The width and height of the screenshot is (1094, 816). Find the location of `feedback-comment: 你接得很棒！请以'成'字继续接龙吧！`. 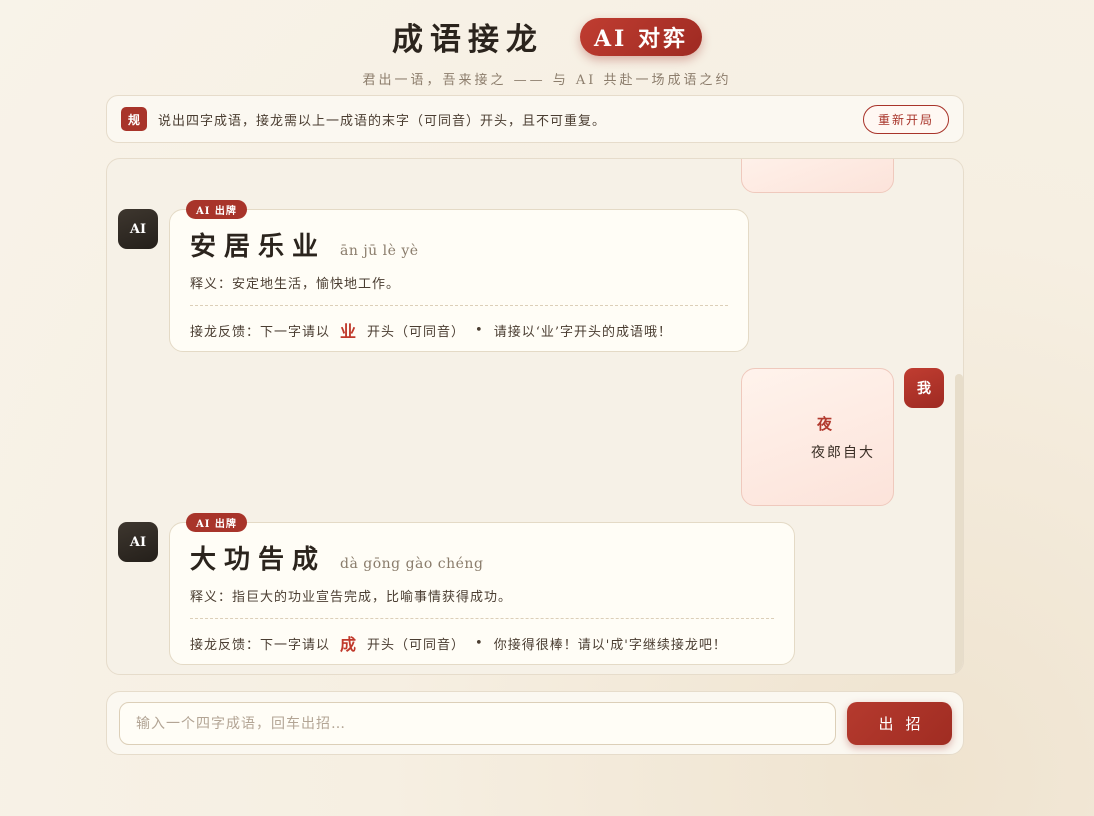

feedback-comment: 你接得很棒！请以'成'字继续接龙吧！ is located at coordinates (610, 645).